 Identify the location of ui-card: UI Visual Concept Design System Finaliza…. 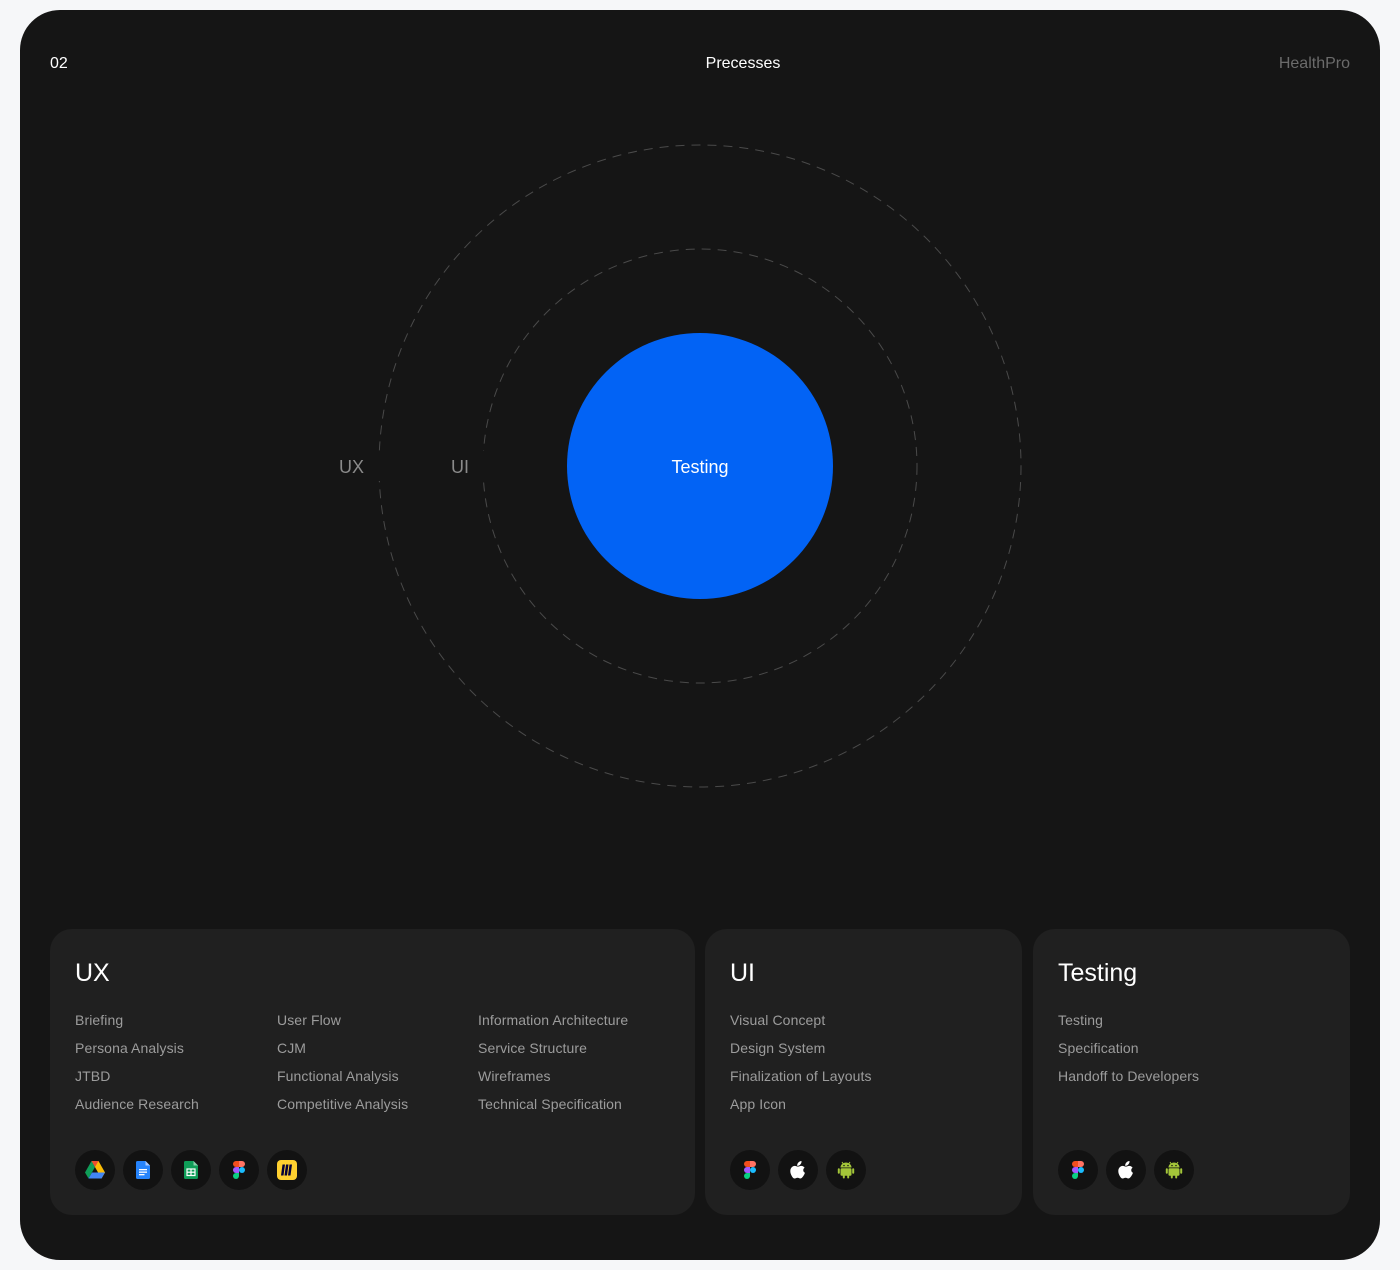
(863, 1072).